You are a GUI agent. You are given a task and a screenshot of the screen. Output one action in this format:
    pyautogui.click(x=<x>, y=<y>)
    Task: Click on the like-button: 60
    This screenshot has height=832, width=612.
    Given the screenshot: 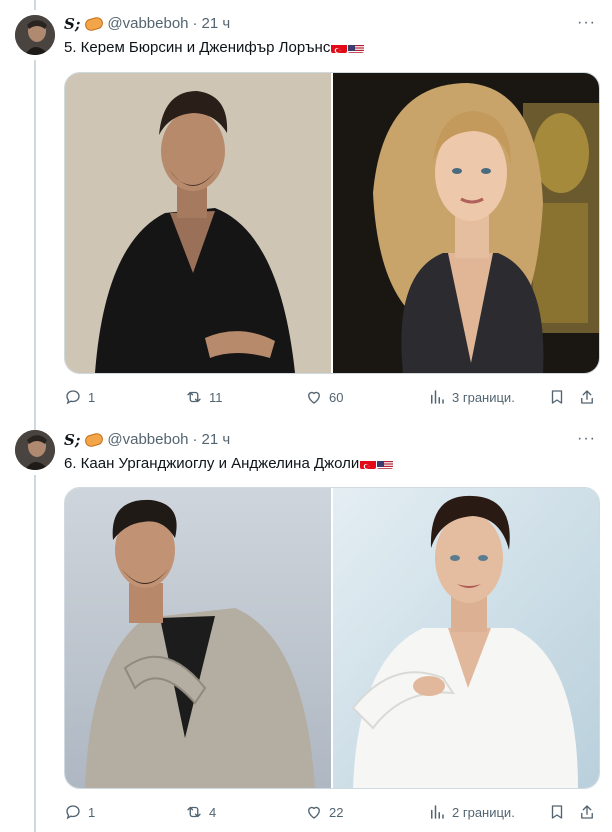 What is the action you would take?
    pyautogui.click(x=324, y=397)
    